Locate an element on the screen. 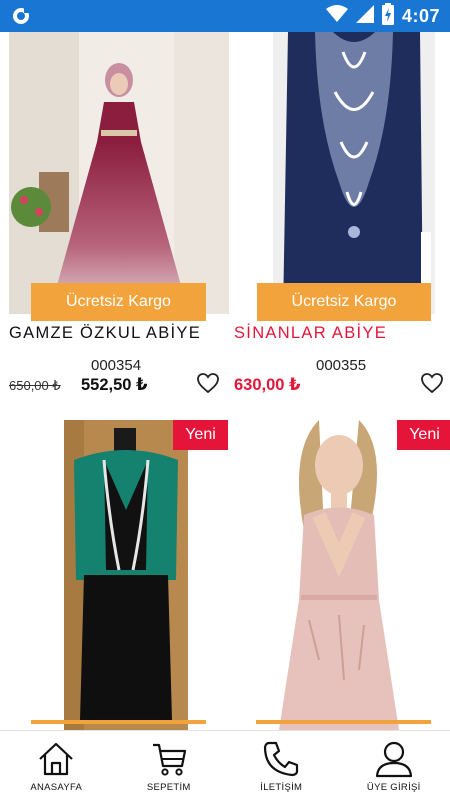  nav-label: SEPETİM is located at coordinates (168, 787).